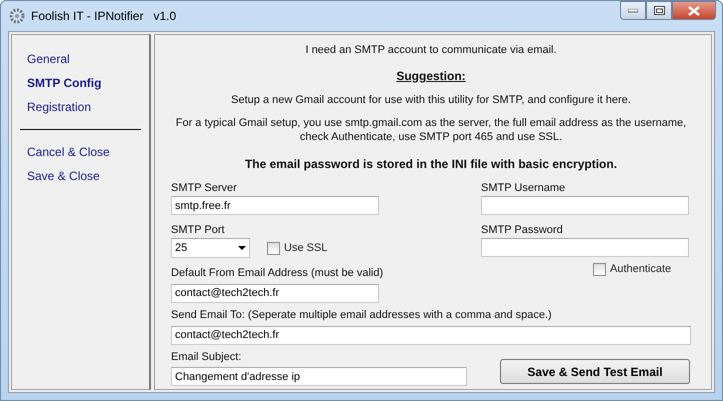  I want to click on maximize-icon, so click(659, 10).